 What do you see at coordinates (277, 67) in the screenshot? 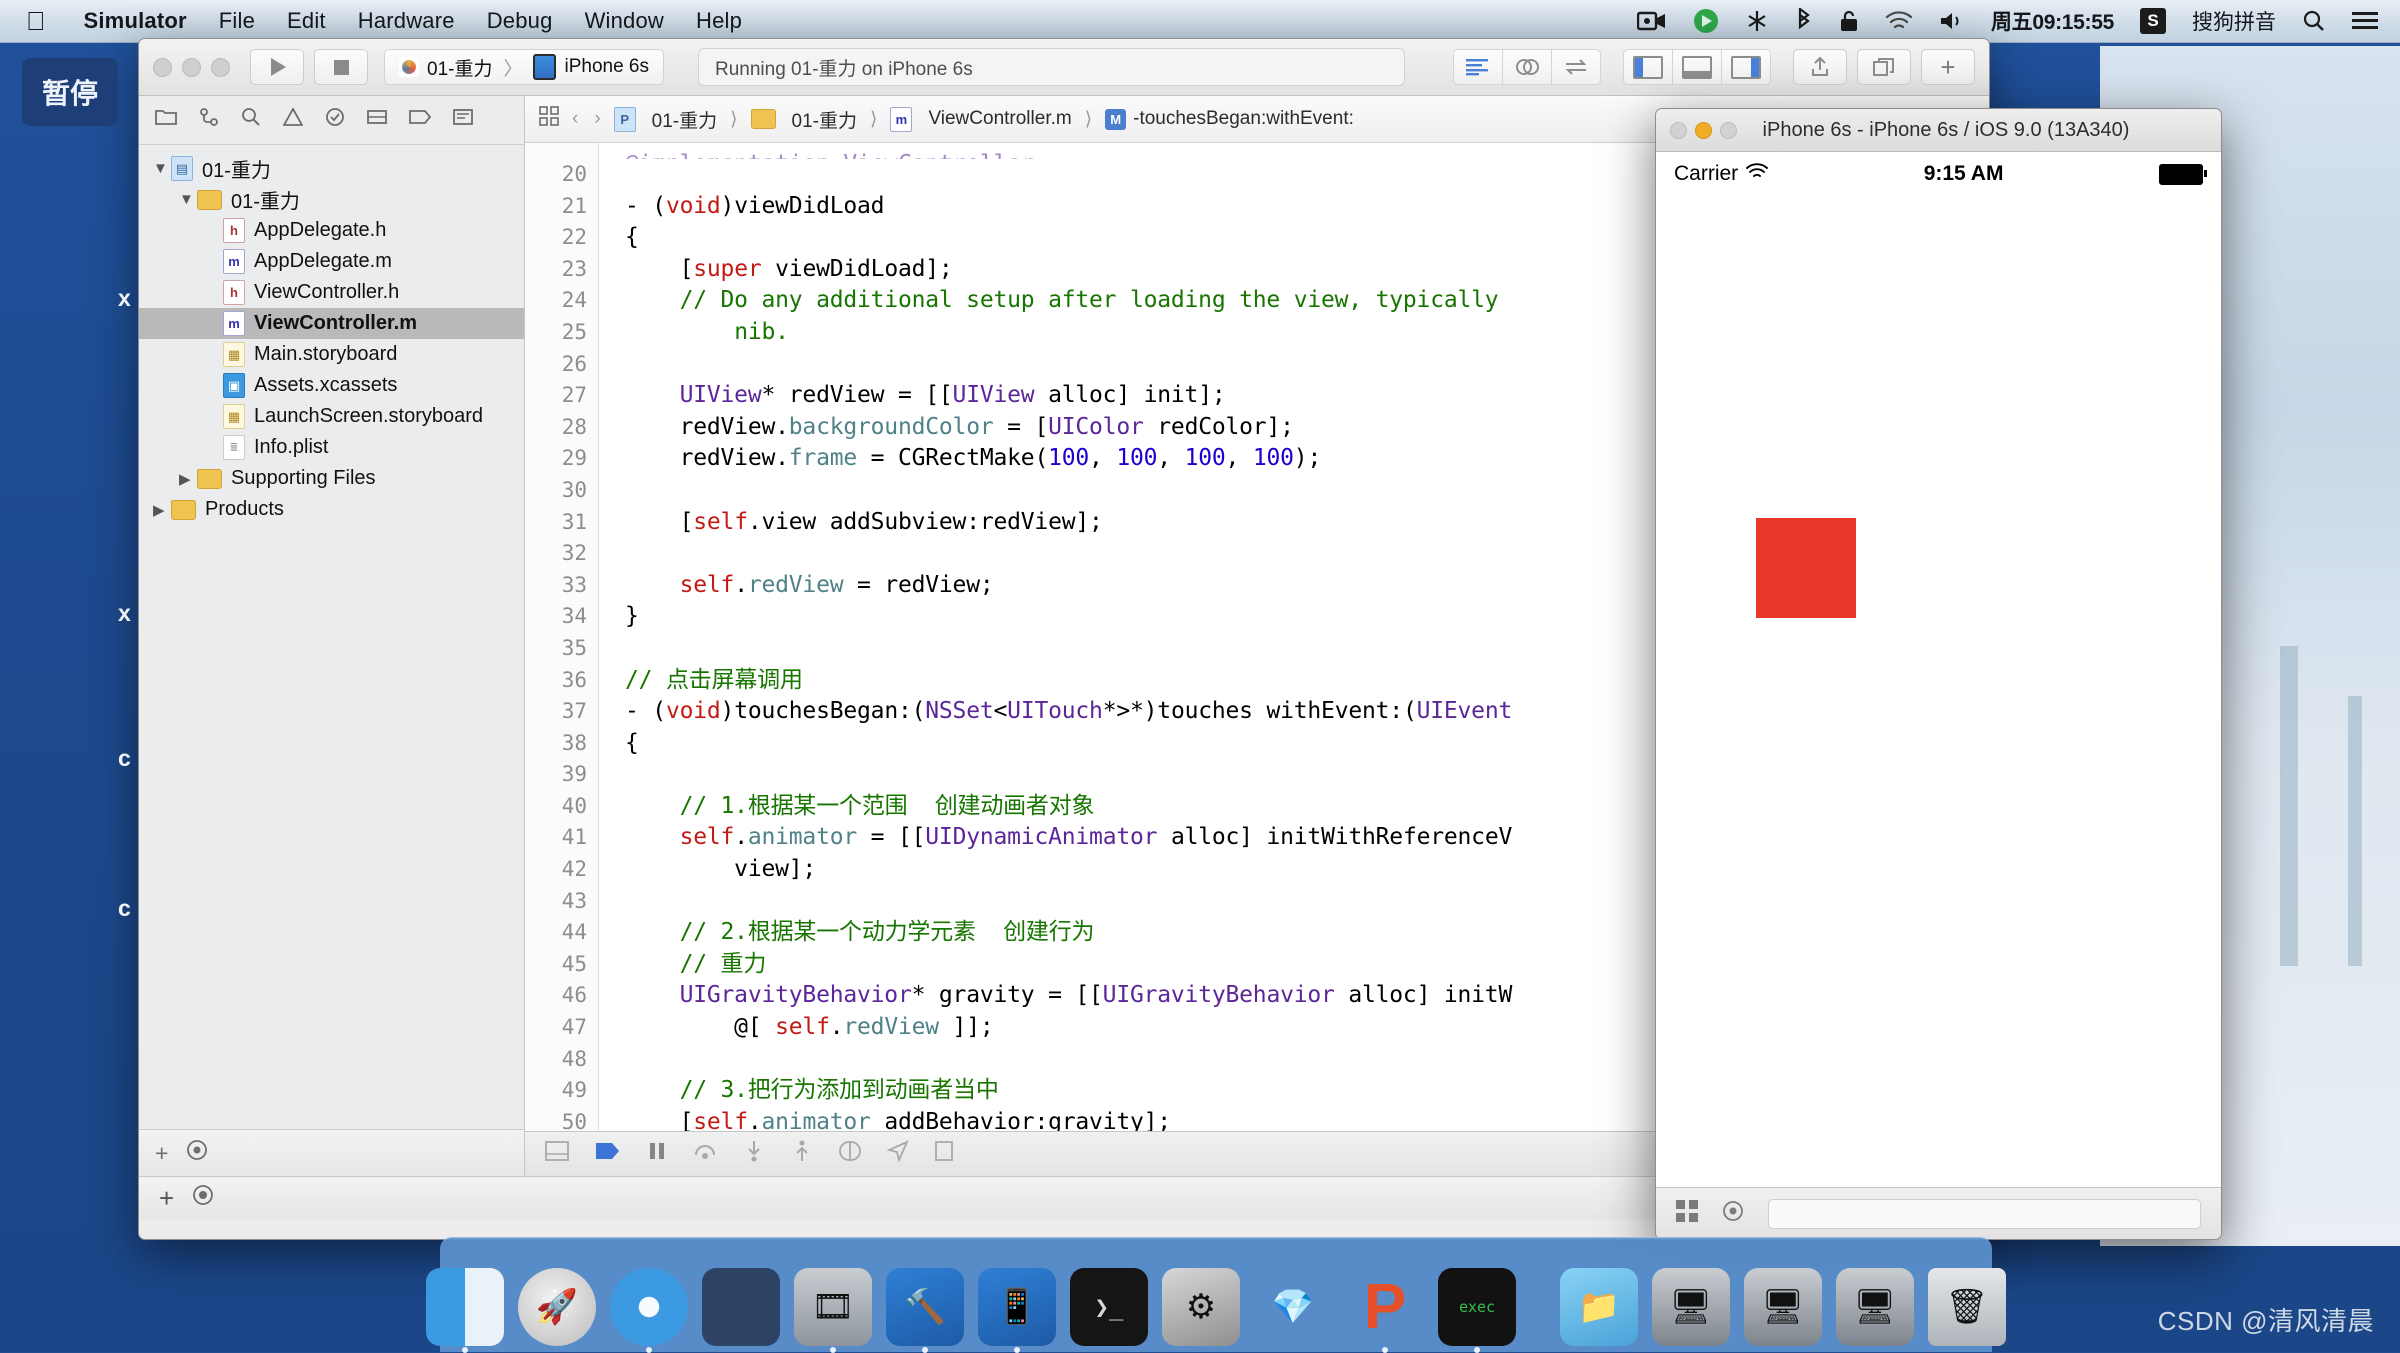
I see `run-button` at bounding box center [277, 67].